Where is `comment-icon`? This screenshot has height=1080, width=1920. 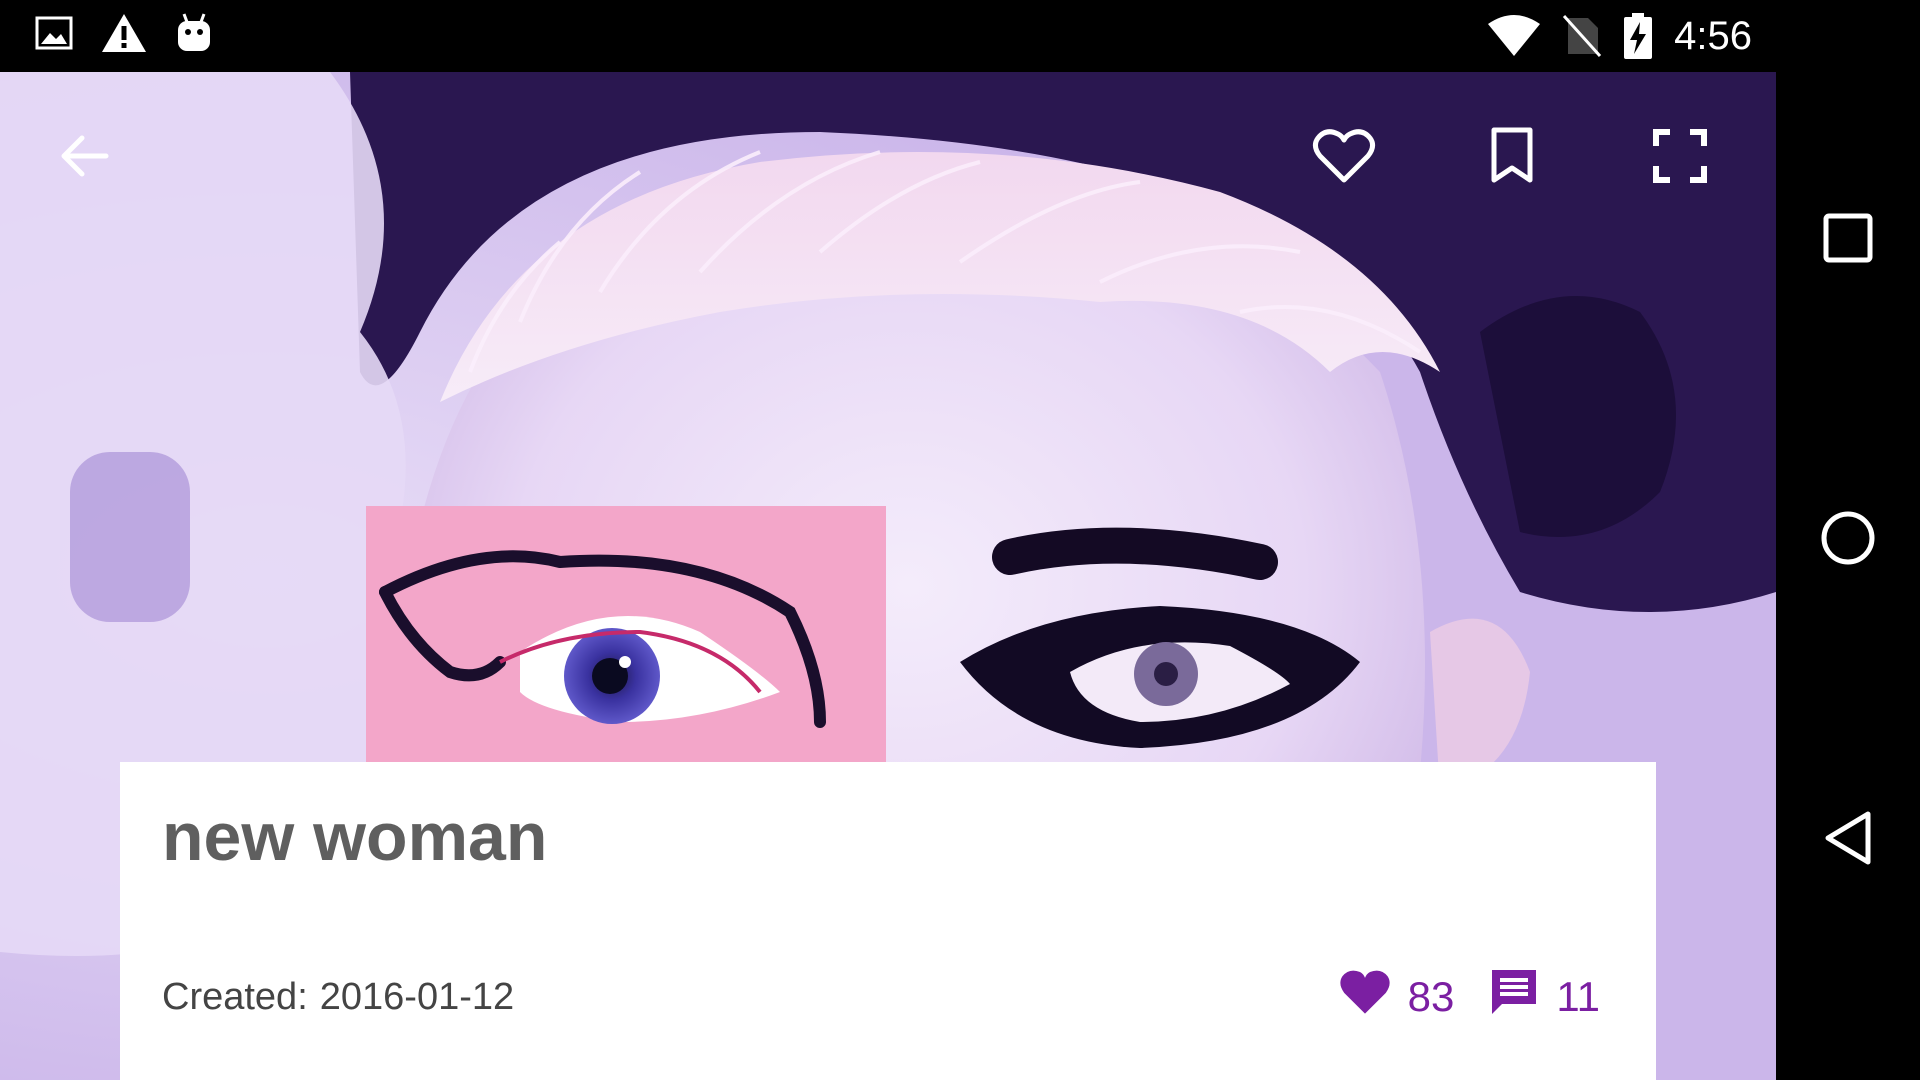 comment-icon is located at coordinates (1514, 997).